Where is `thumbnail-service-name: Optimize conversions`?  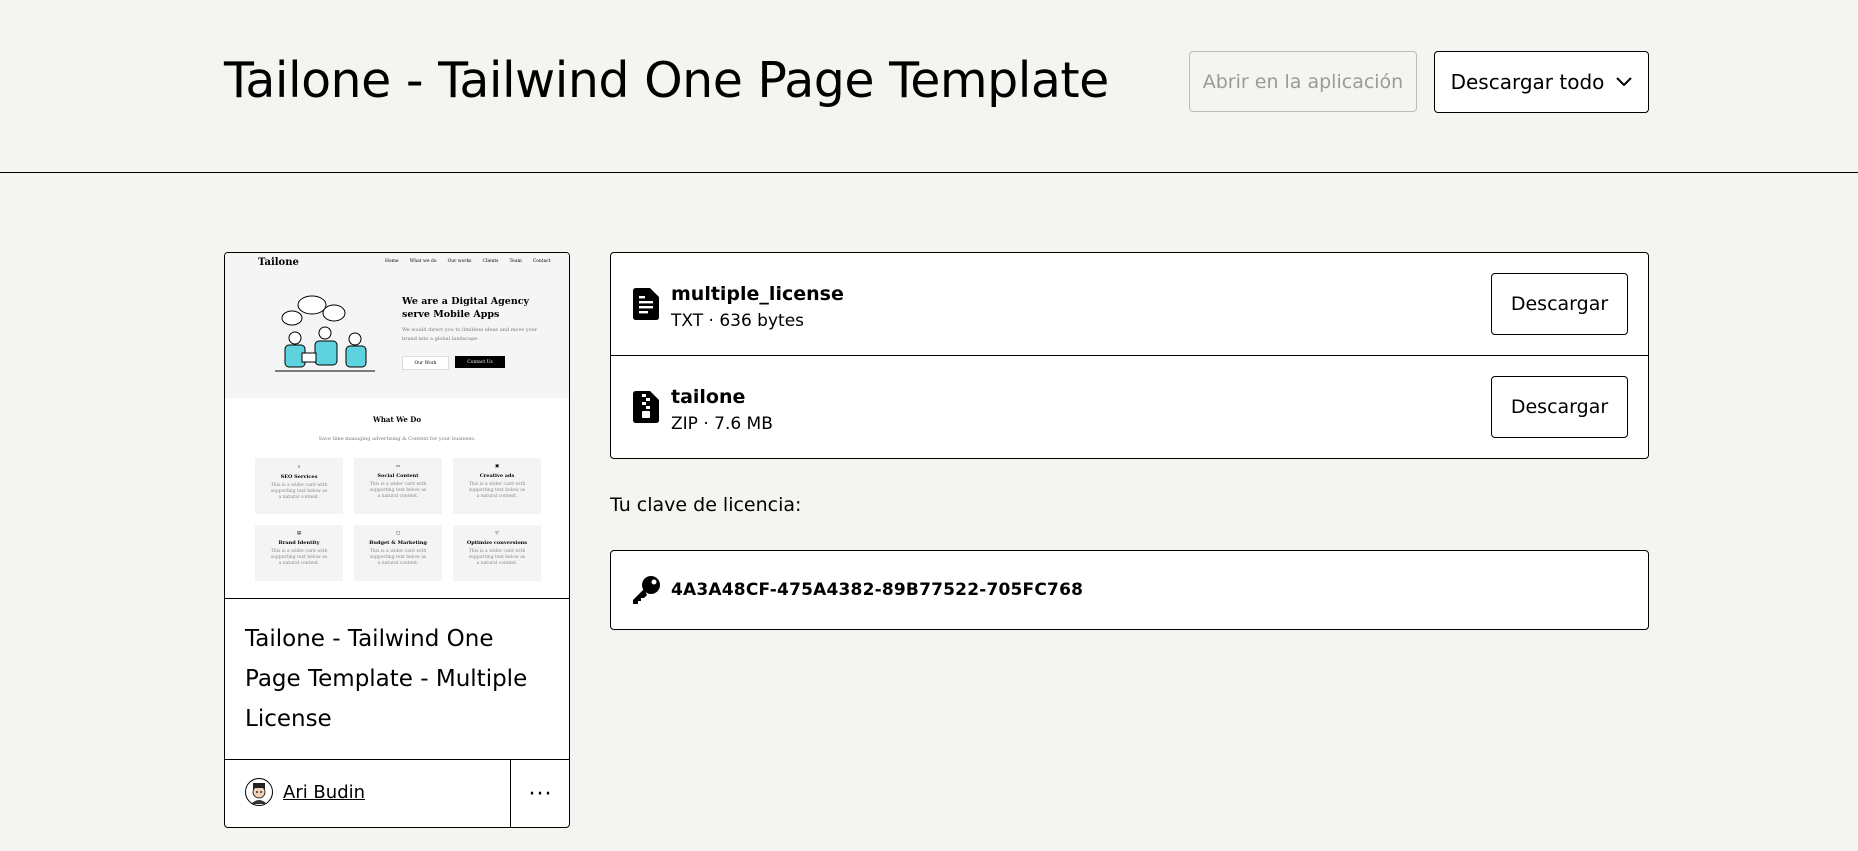
thumbnail-service-name: Optimize conversions is located at coordinates (497, 543).